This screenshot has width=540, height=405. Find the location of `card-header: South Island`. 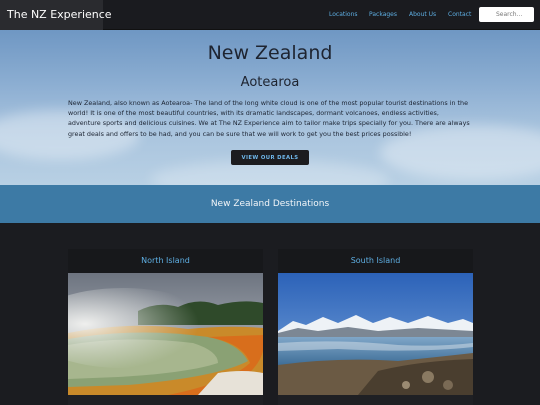

card-header: South Island is located at coordinates (375, 261).